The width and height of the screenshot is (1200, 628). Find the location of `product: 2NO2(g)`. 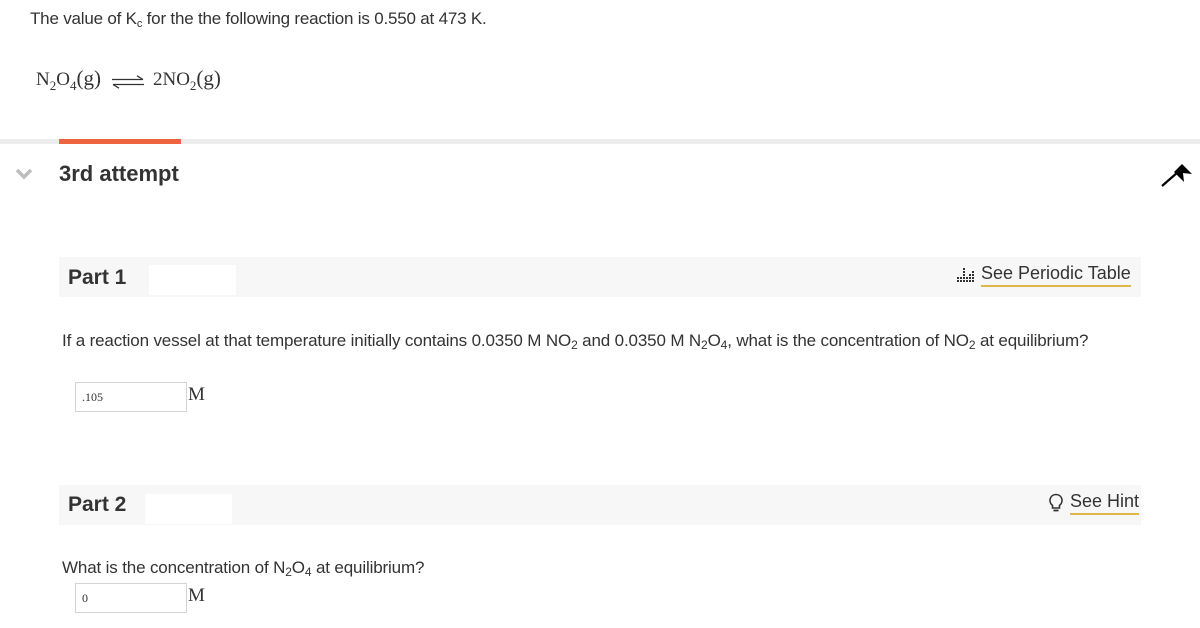

product: 2NO2(g) is located at coordinates (187, 80).